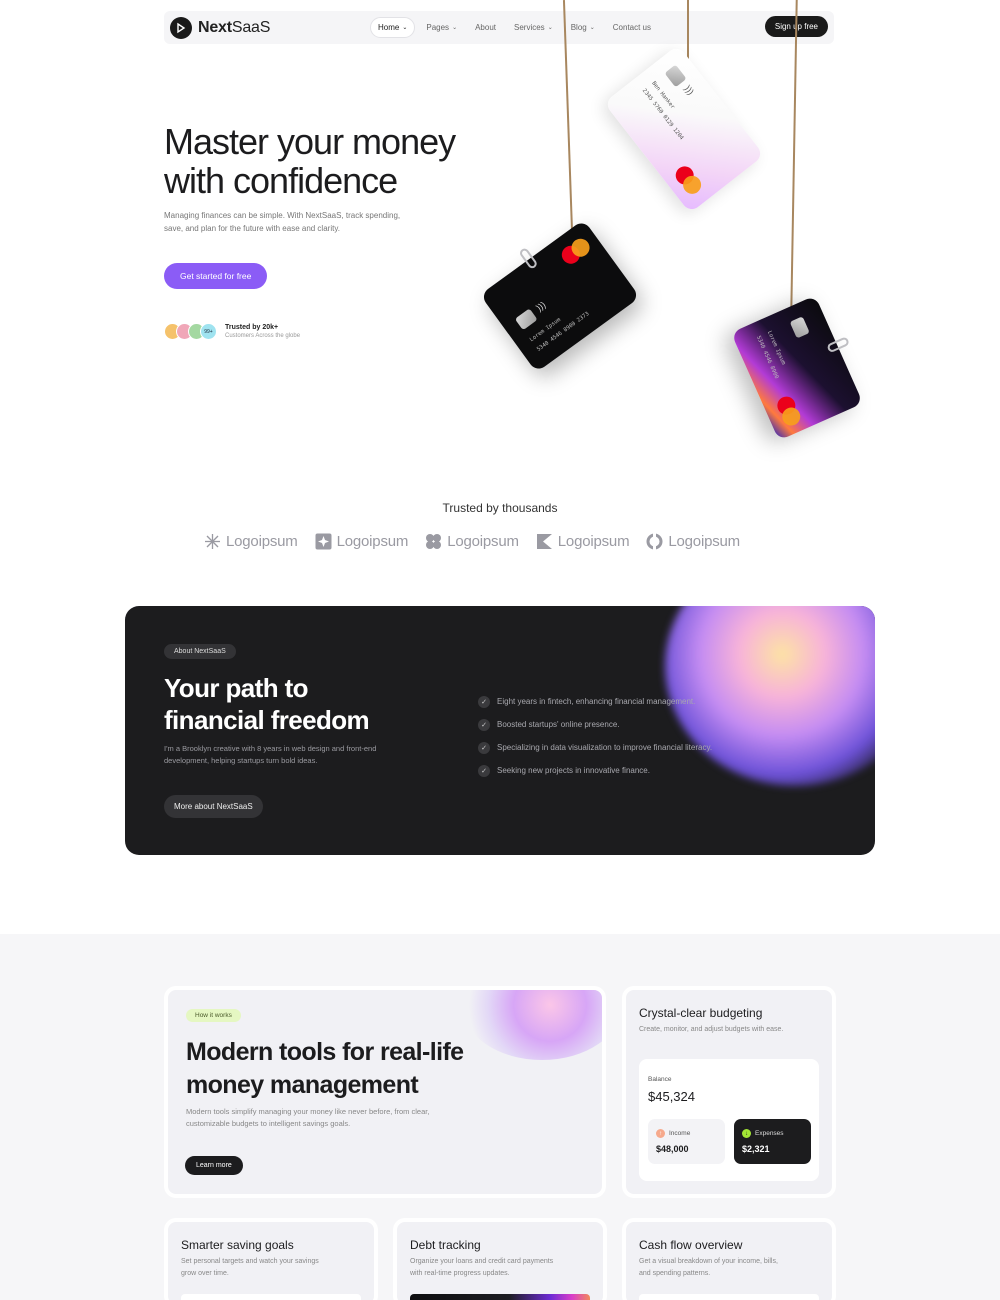 Image resolution: width=1000 pixels, height=1300 pixels. What do you see at coordinates (310, 161) in the screenshot?
I see `hero-title: Master your money with confidence` at bounding box center [310, 161].